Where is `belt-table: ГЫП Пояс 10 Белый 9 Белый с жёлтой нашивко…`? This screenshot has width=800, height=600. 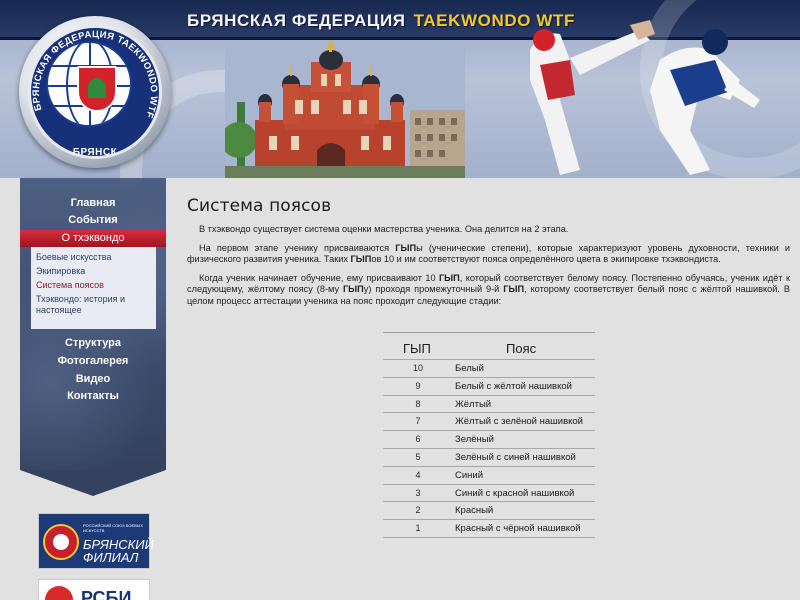 belt-table: ГЫП Пояс 10 Белый 9 Белый с жёлтой нашивко… is located at coordinates (489, 435).